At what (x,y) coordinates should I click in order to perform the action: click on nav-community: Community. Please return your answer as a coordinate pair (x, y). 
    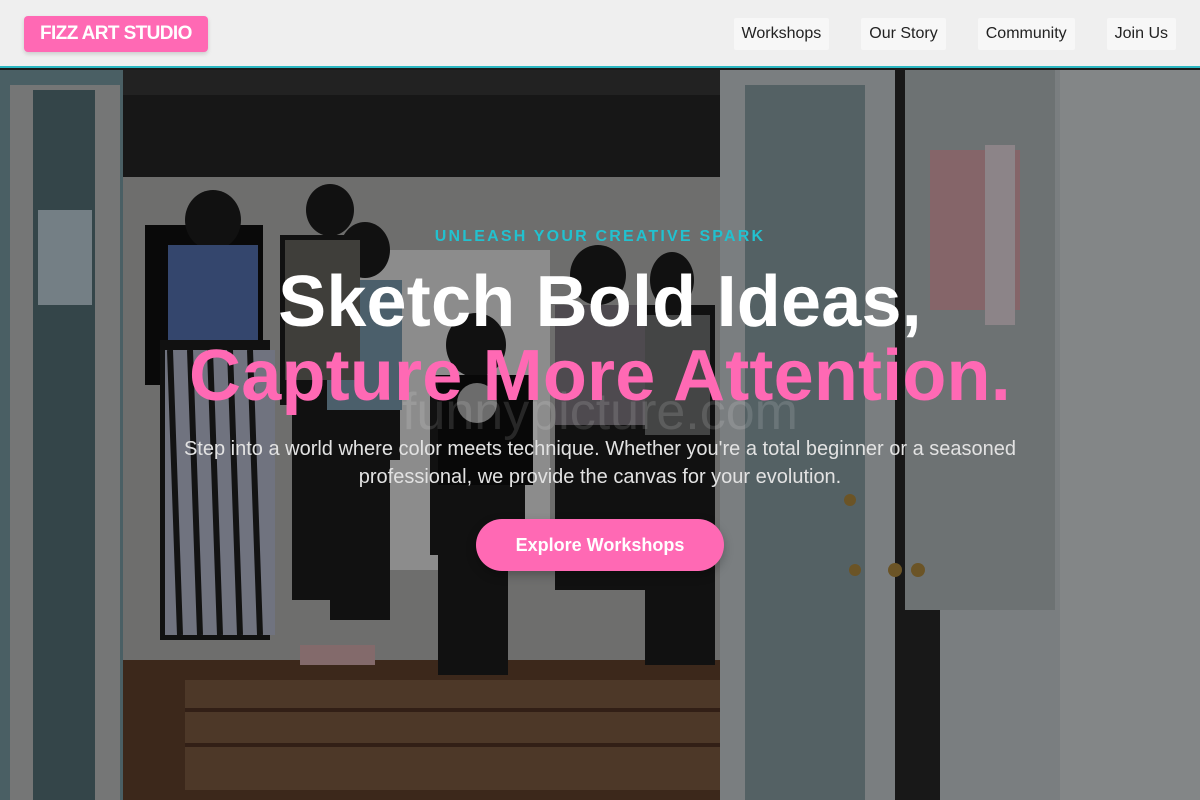
    Looking at the image, I should click on (1026, 34).